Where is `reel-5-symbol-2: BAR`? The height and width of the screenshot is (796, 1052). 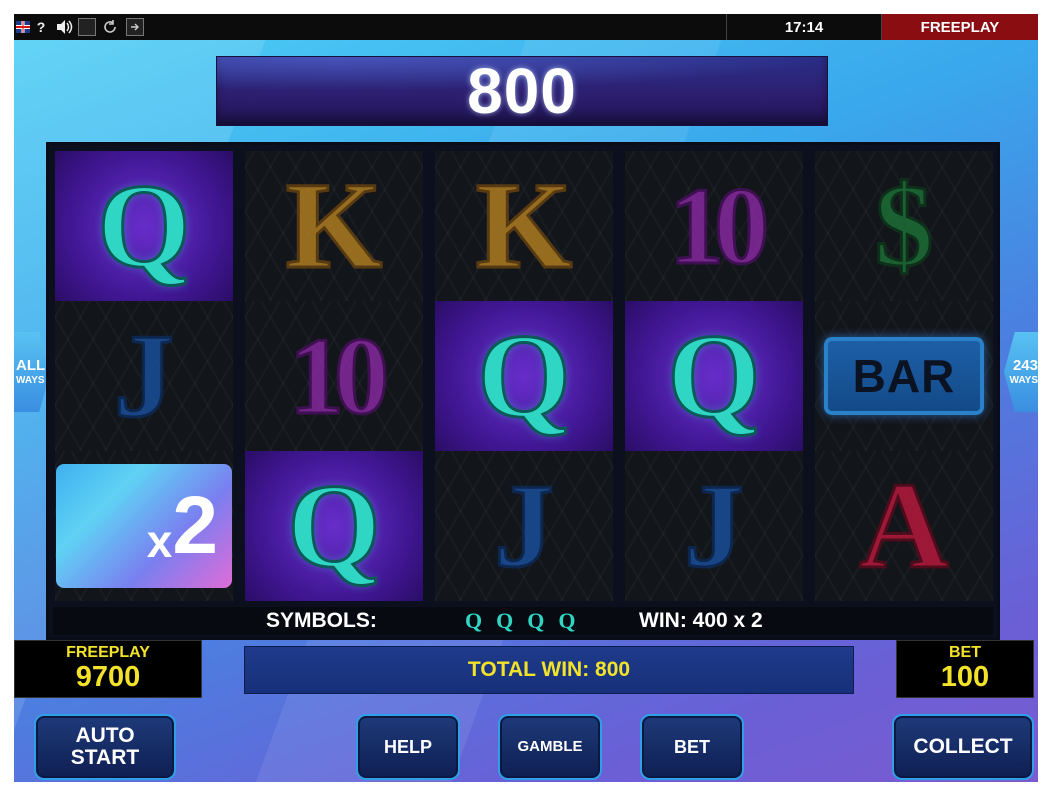
reel-5-symbol-2: BAR is located at coordinates (904, 376).